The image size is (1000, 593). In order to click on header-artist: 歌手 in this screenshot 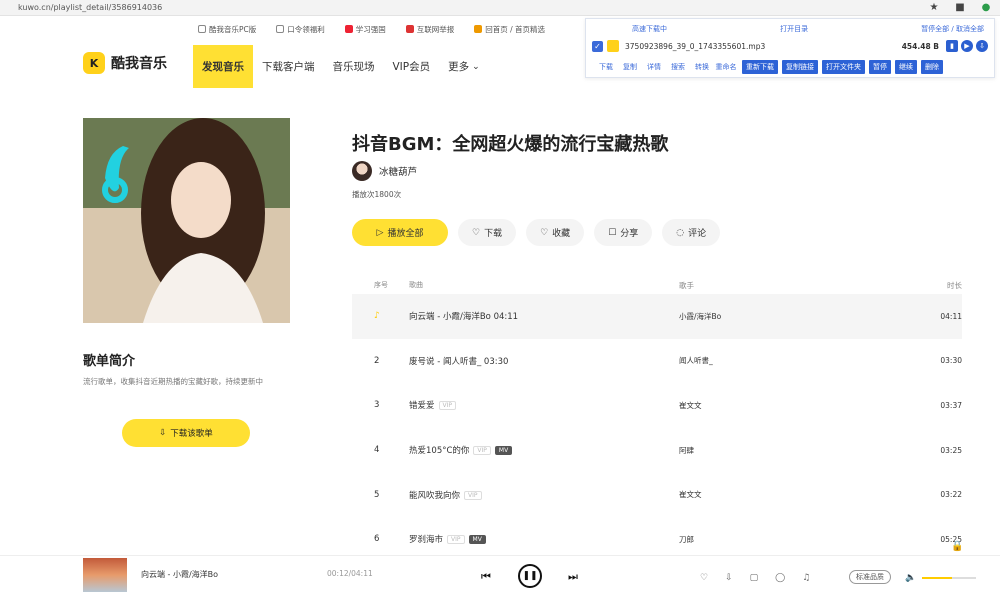, I will do `click(686, 285)`.